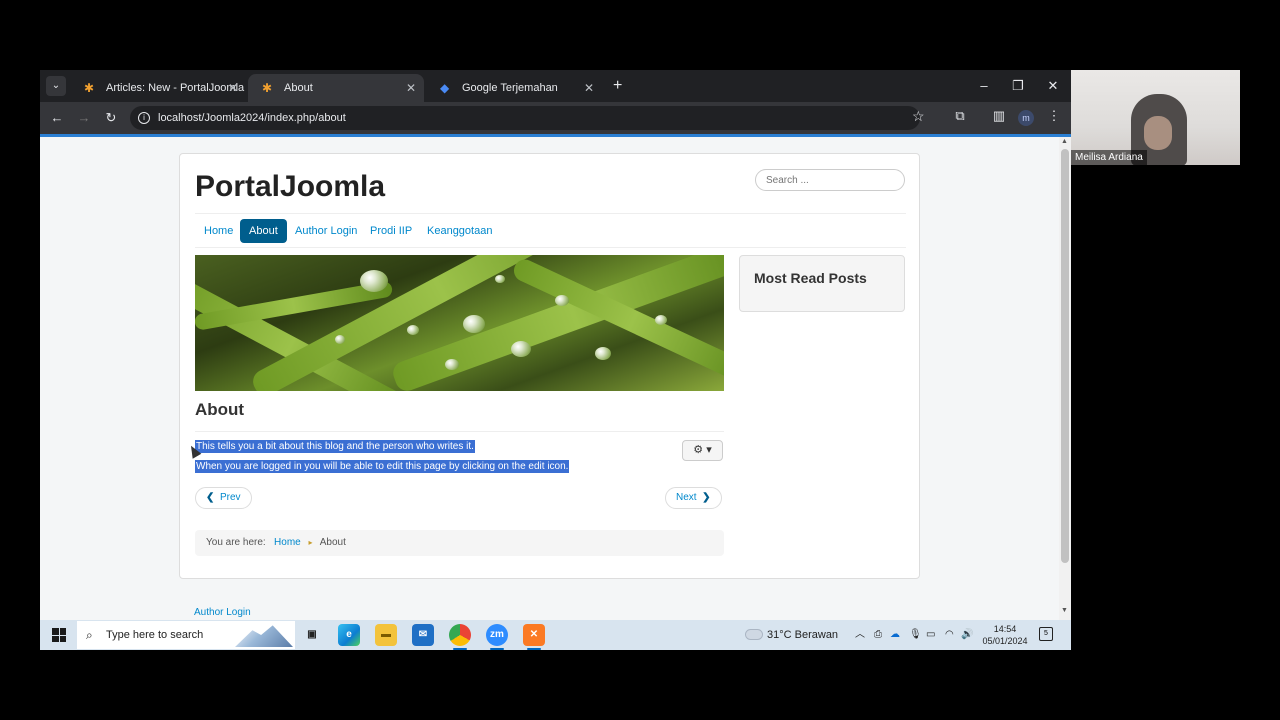 This screenshot has height=720, width=1280. What do you see at coordinates (210, 497) in the screenshot?
I see `chevron-left-icon: ❮` at bounding box center [210, 497].